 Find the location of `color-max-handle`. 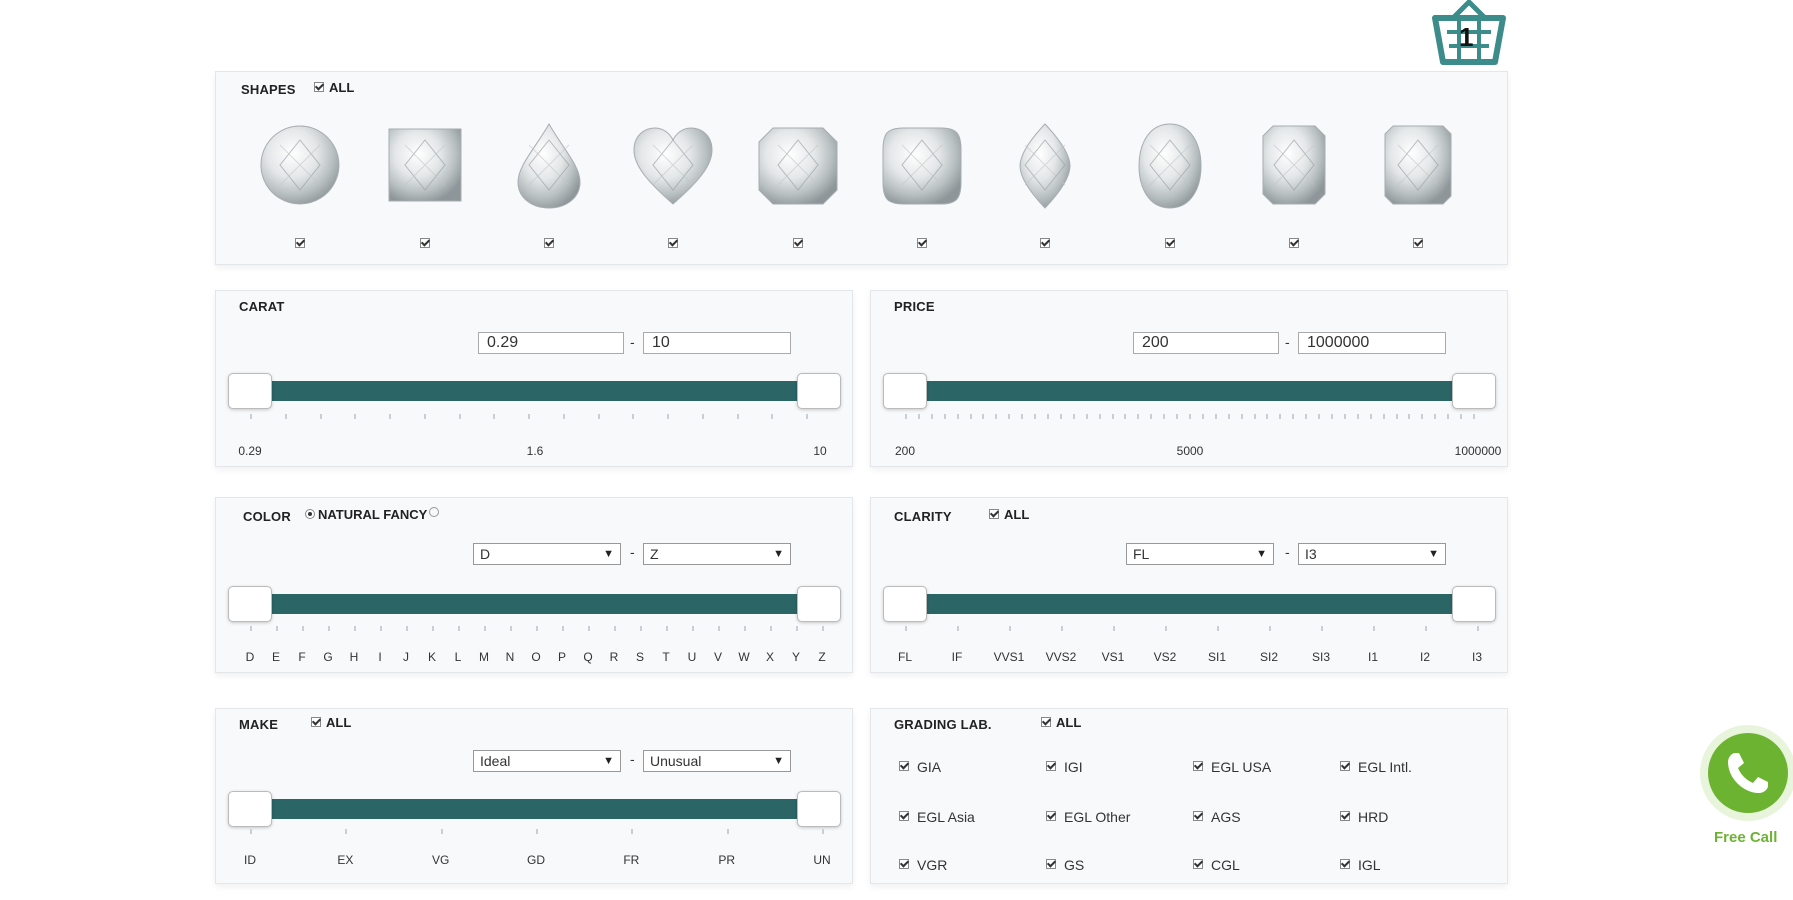

color-max-handle is located at coordinates (819, 604).